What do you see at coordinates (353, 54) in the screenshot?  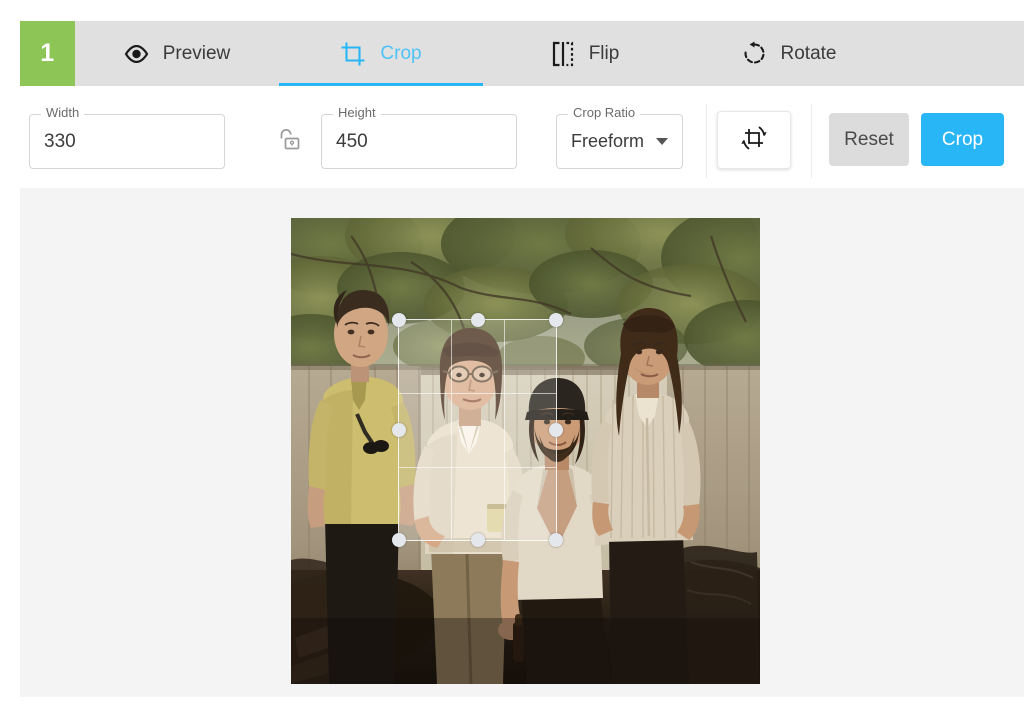 I see `crop-icon` at bounding box center [353, 54].